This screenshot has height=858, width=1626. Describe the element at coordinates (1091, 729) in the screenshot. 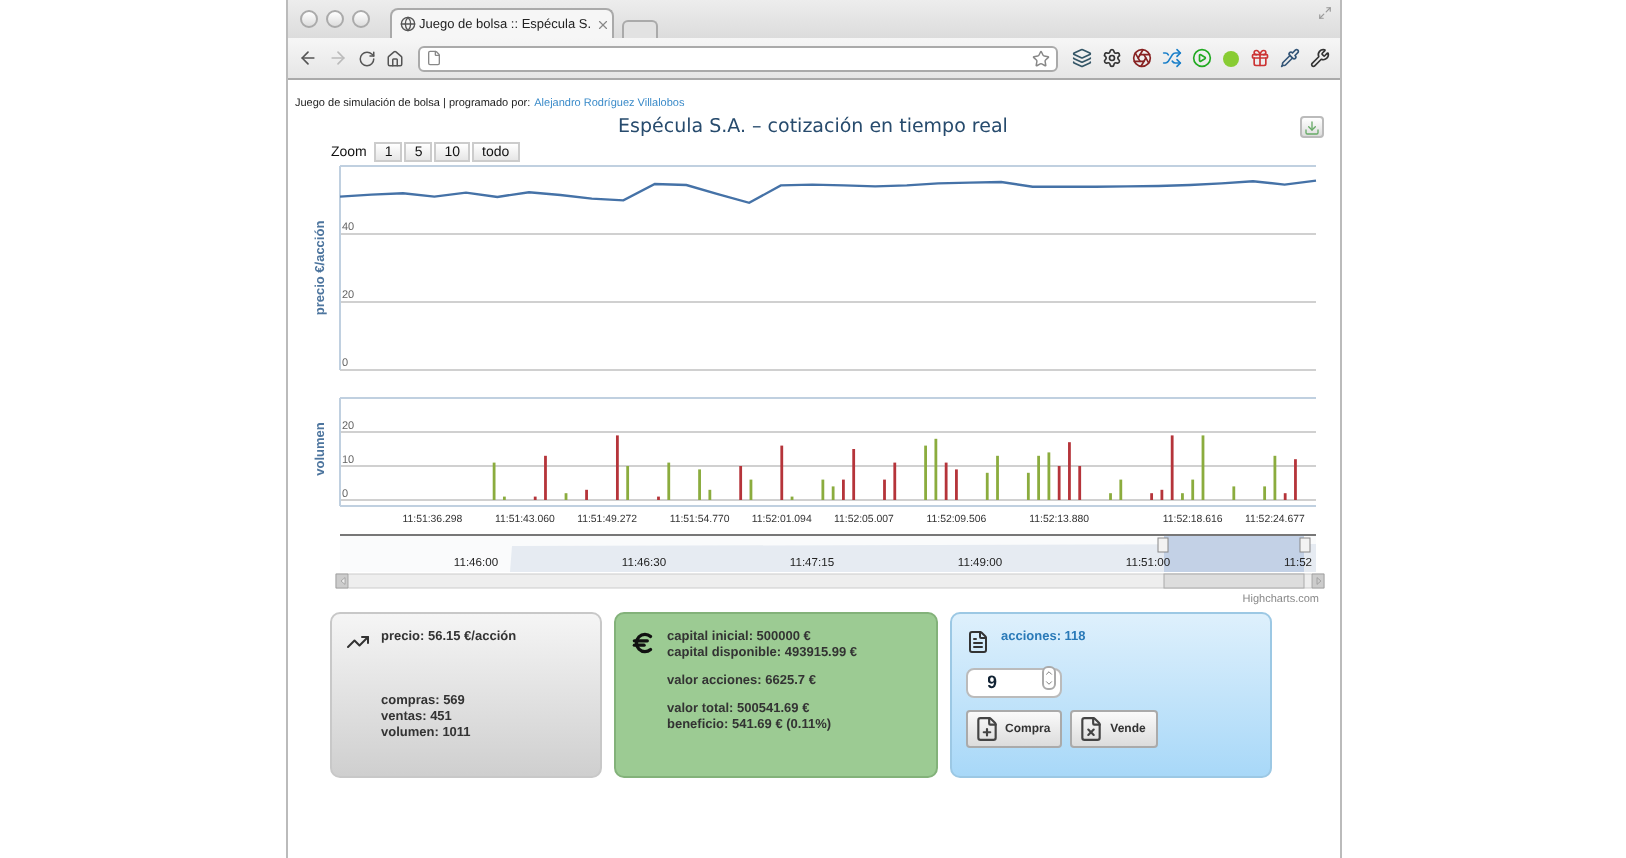

I see `file-x-icon` at that location.